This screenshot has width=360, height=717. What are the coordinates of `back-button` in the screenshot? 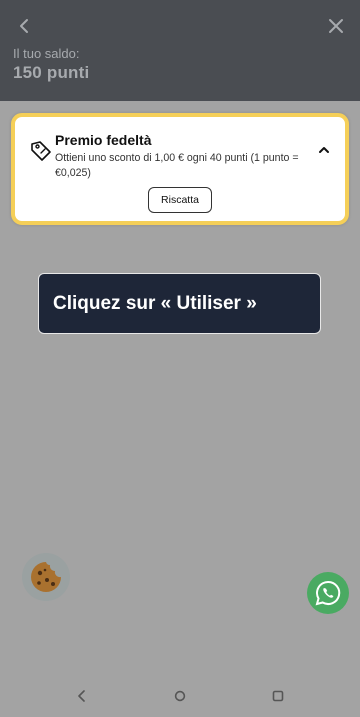 It's located at (24, 26).